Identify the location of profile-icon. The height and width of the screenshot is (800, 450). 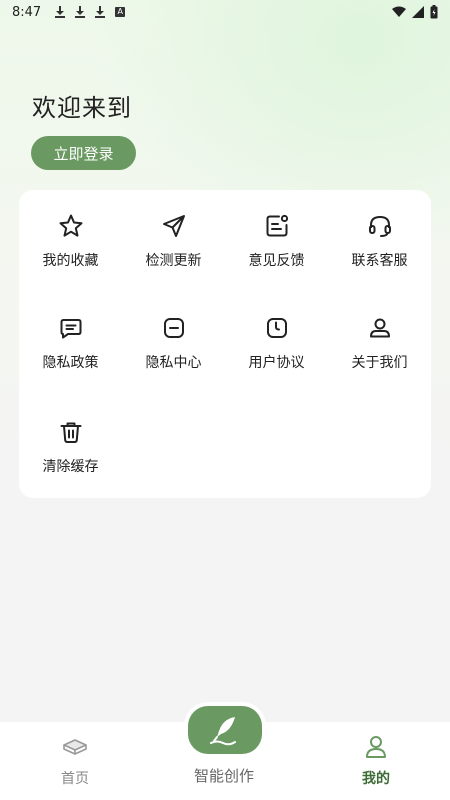
(376, 747).